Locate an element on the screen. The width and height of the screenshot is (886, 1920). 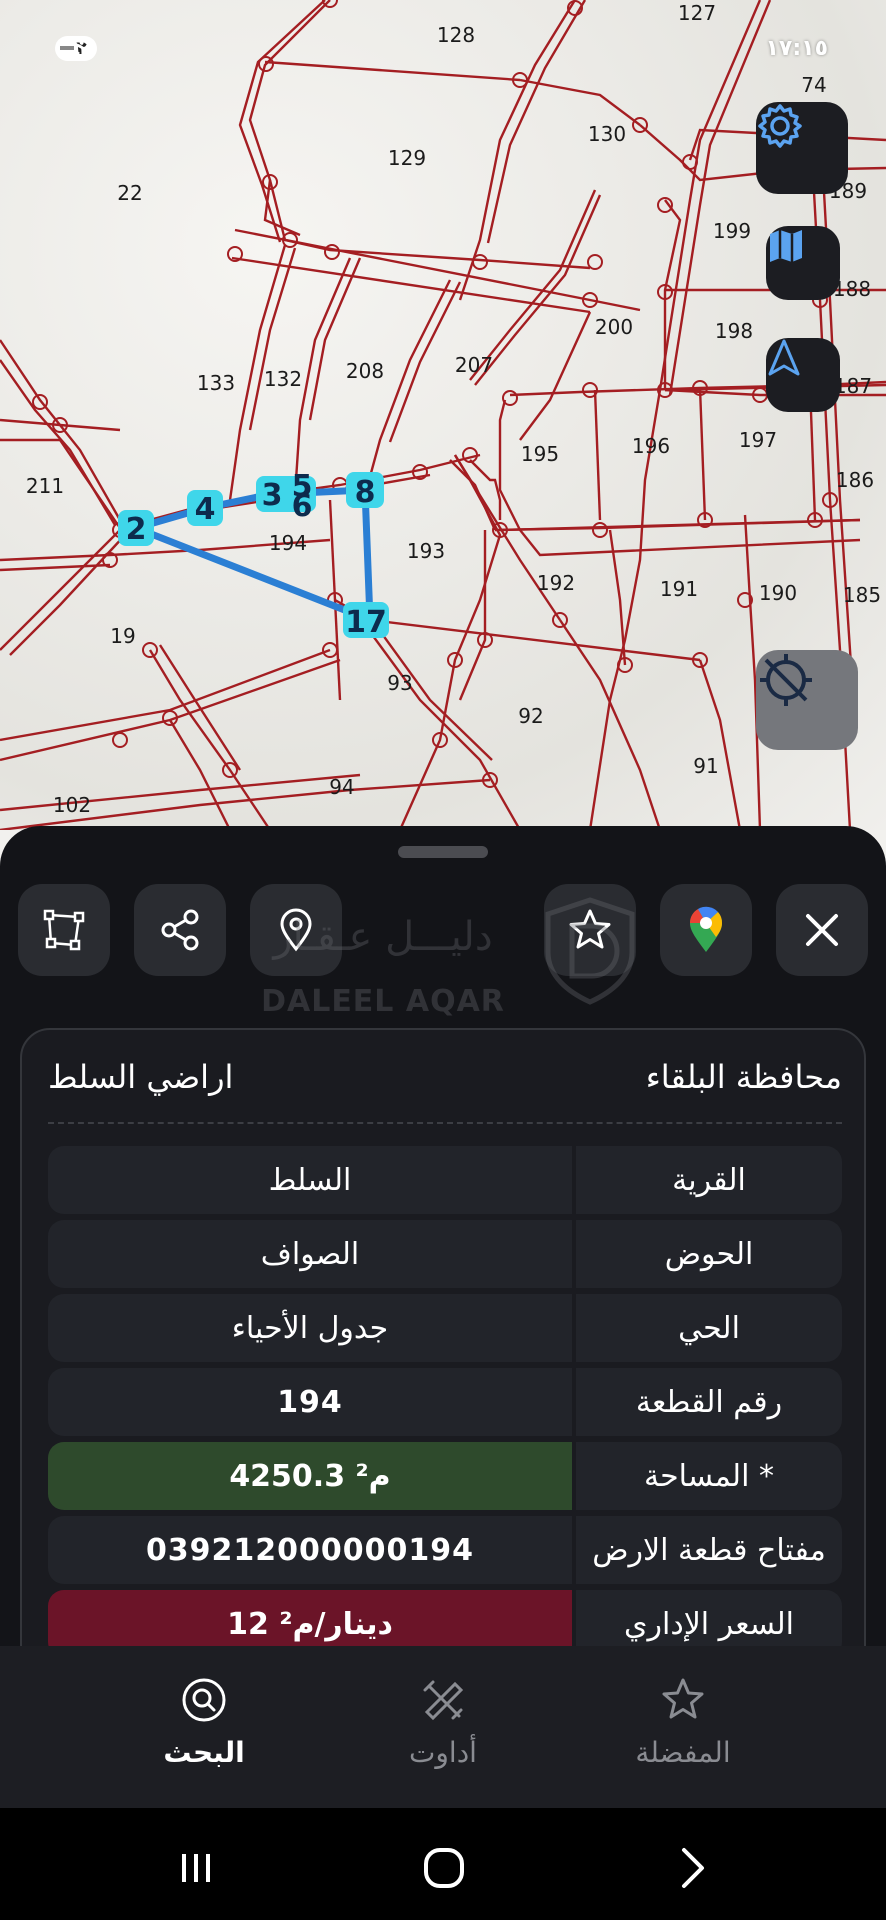
neighborhood-label: الحي is located at coordinates (709, 1328).